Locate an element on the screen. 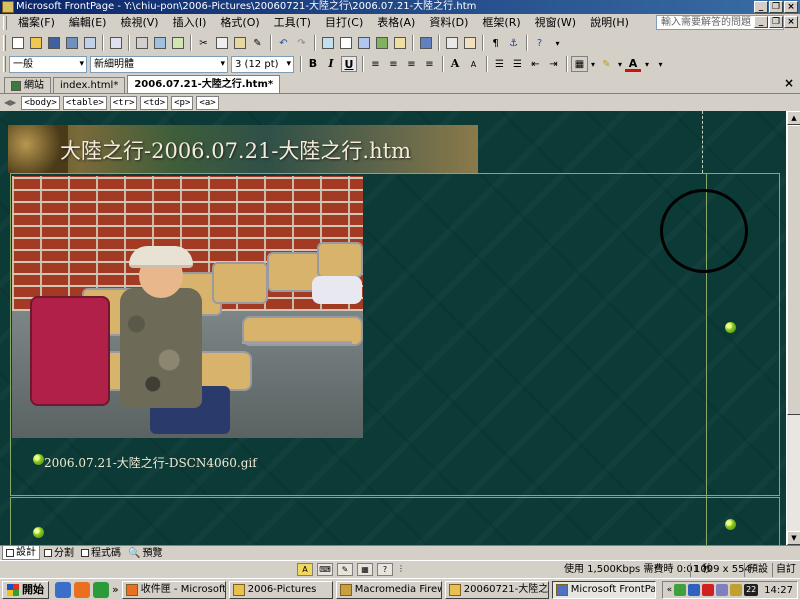  bullets-icon: ☰ is located at coordinates (517, 64).